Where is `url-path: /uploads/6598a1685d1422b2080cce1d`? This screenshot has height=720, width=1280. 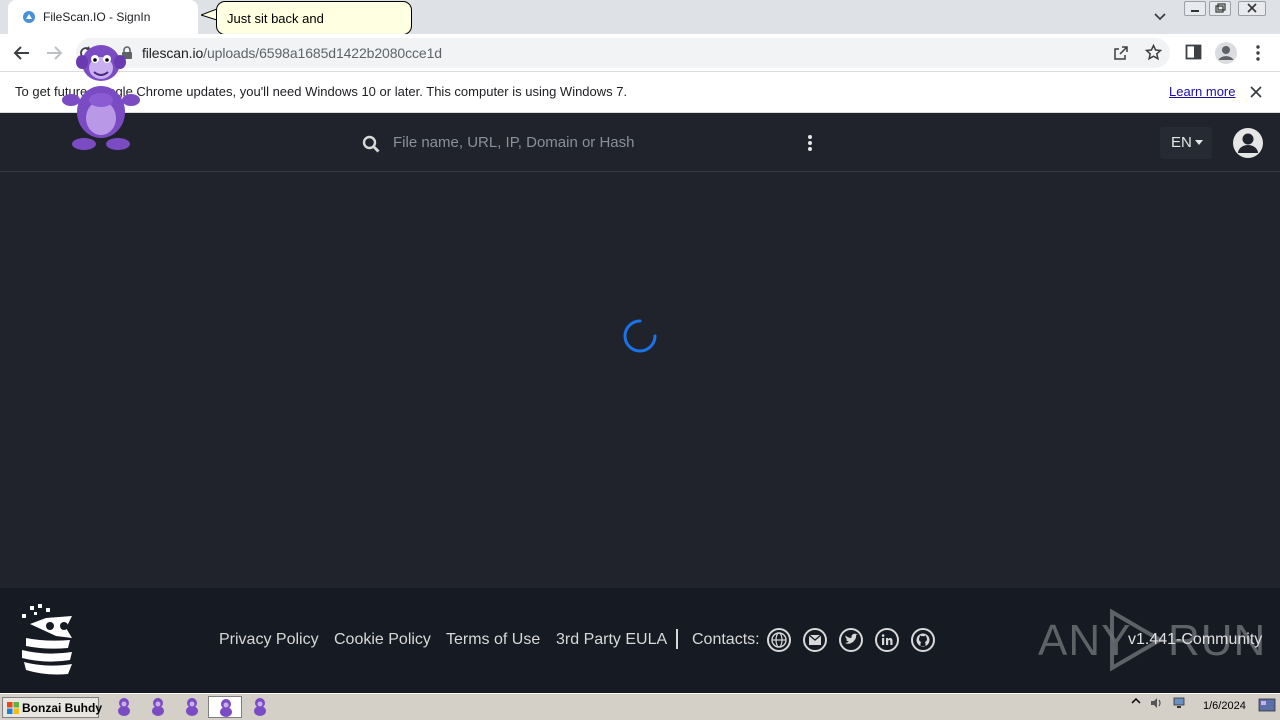 url-path: /uploads/6598a1685d1422b2080cce1d is located at coordinates (322, 53).